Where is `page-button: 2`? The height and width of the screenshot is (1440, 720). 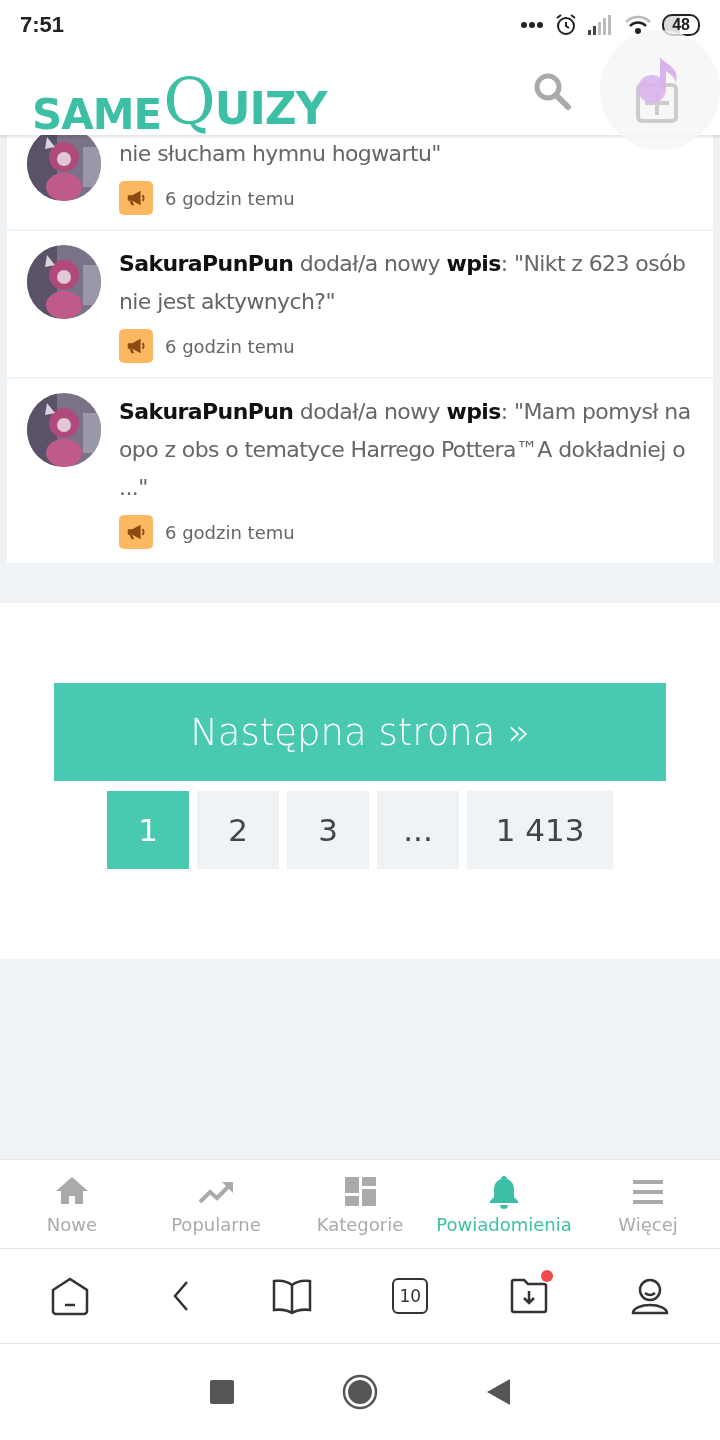 page-button: 2 is located at coordinates (238, 830).